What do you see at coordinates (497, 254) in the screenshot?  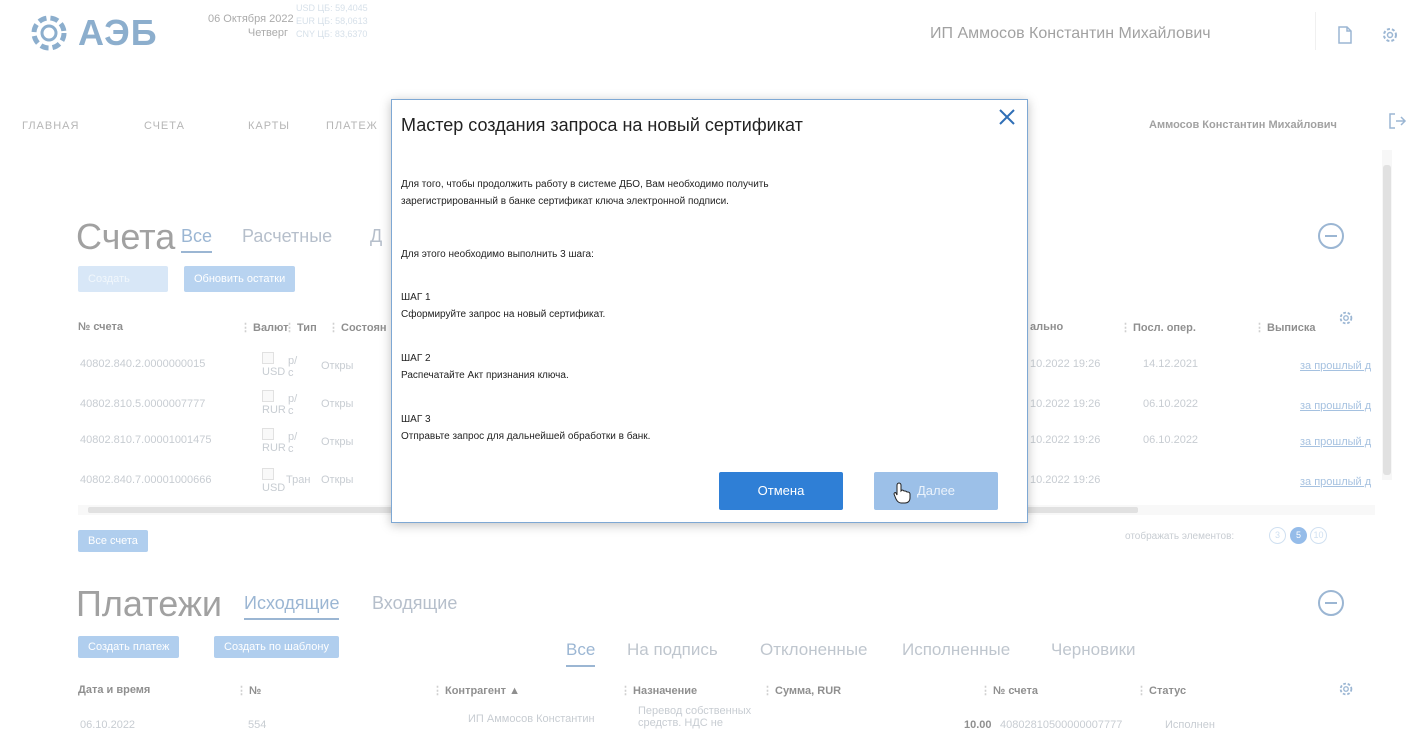 I see `steps-intro: Для этого необходимо выполнить 3 шага:` at bounding box center [497, 254].